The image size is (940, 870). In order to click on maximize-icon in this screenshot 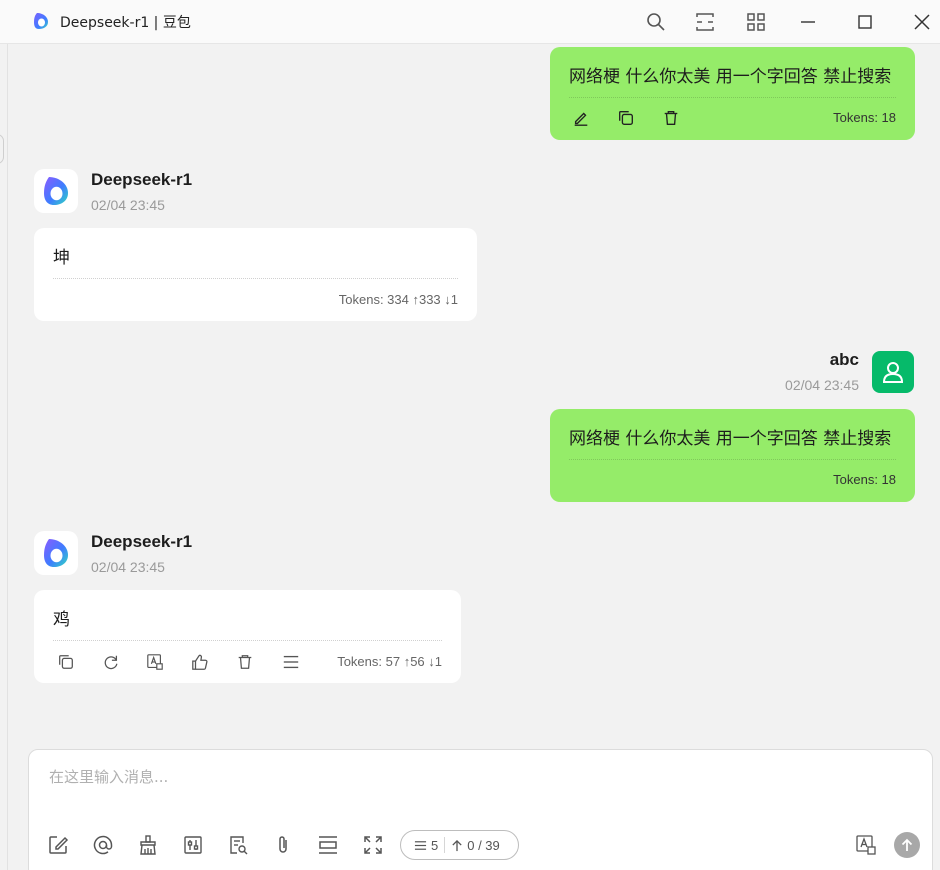, I will do `click(865, 22)`.